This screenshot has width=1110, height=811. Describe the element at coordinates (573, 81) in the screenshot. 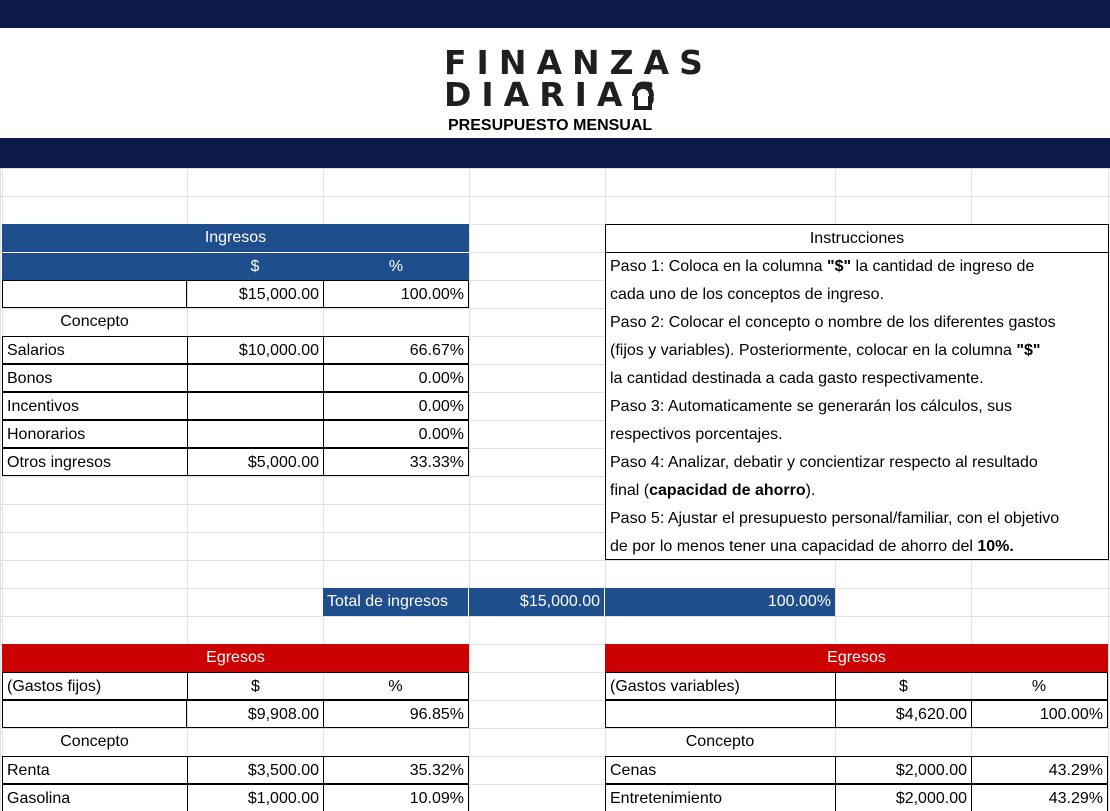

I see `finanzas-diarias-logo: FINANZAS DIARIAS` at that location.